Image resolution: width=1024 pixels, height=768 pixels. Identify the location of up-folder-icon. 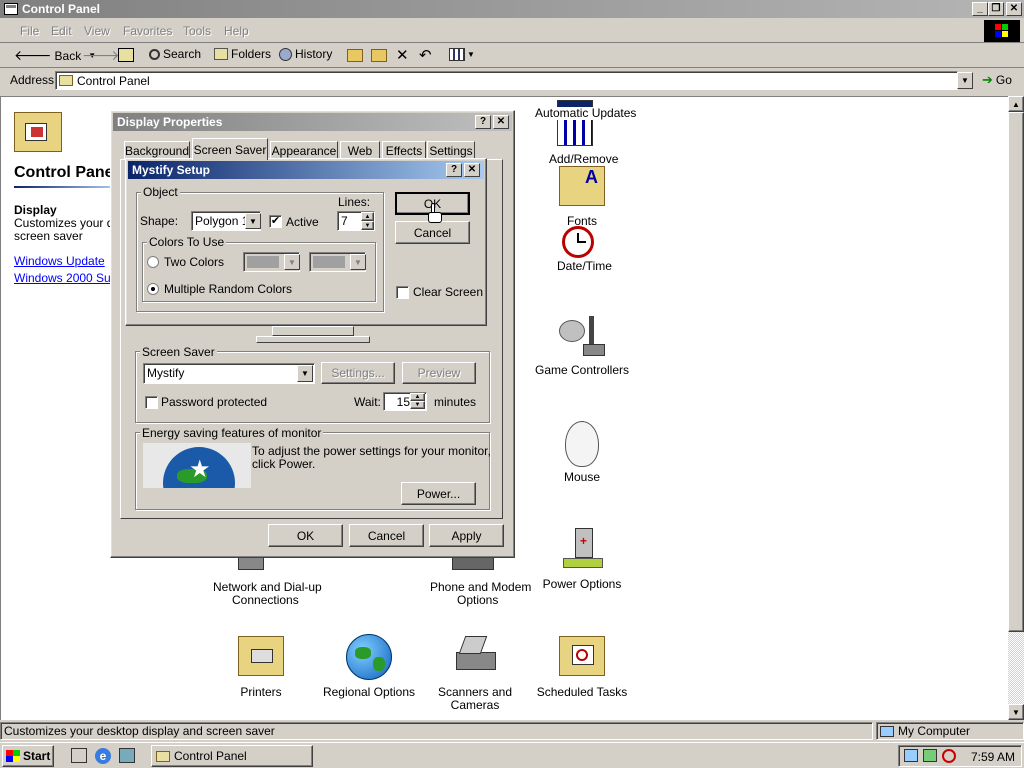
(126, 55).